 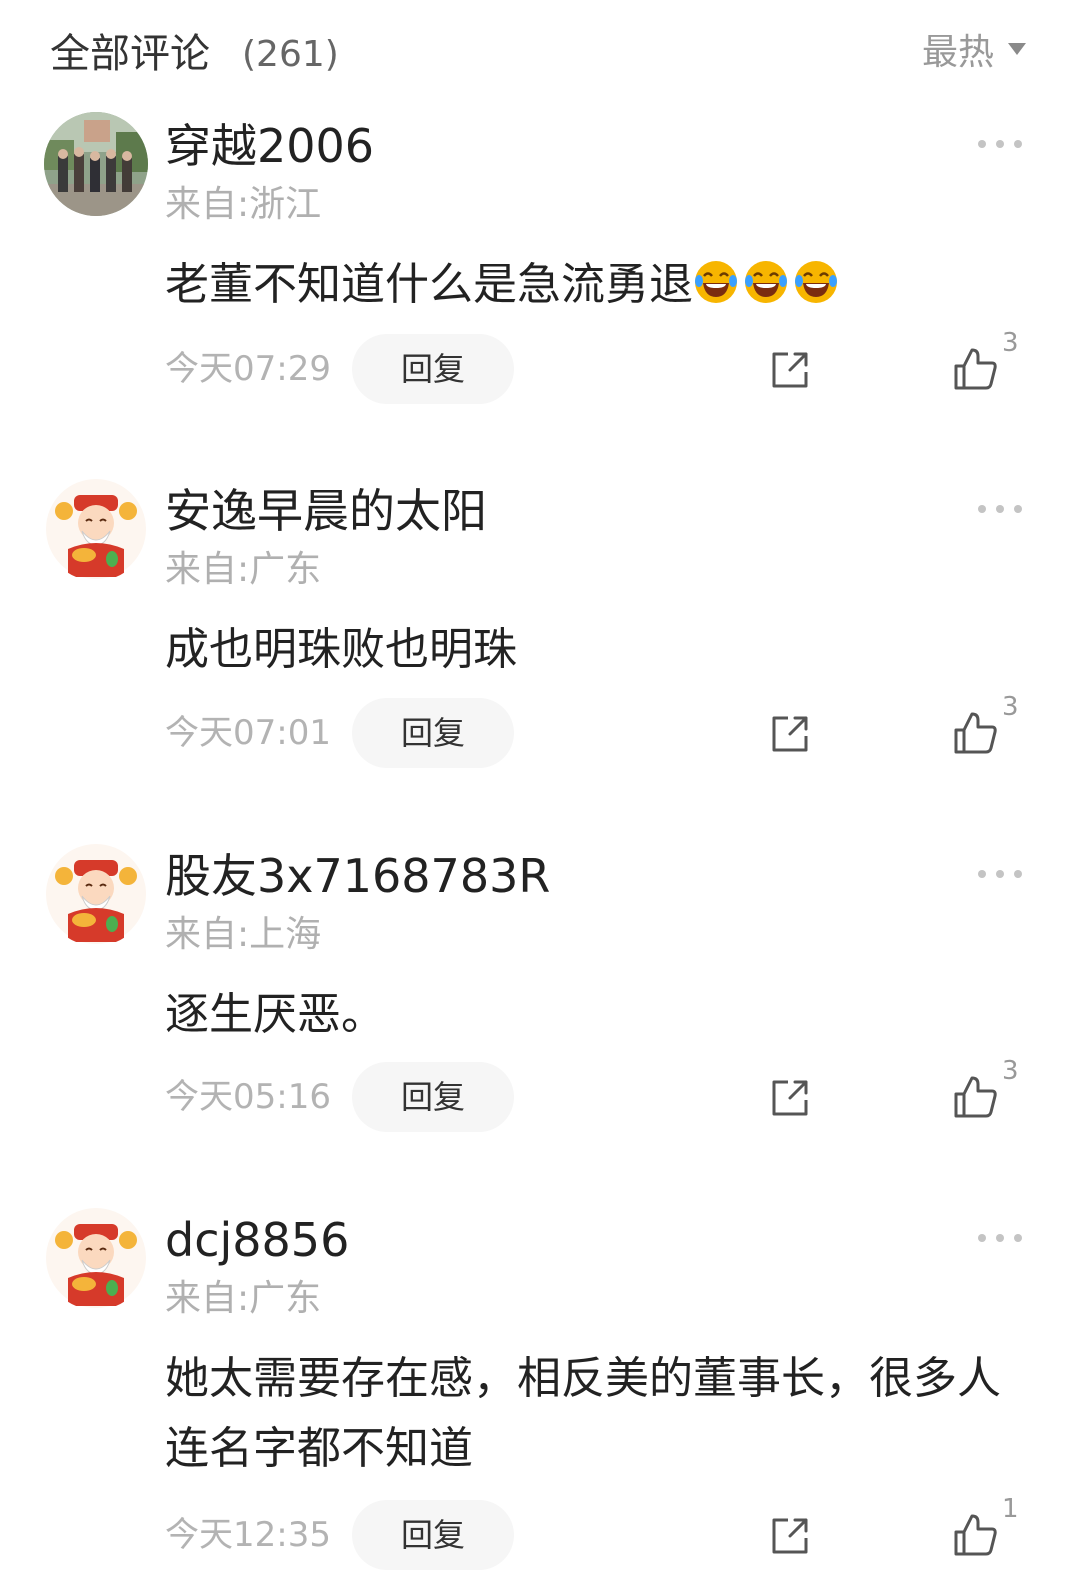 I want to click on comment-time: 今天12:35, so click(x=248, y=1535).